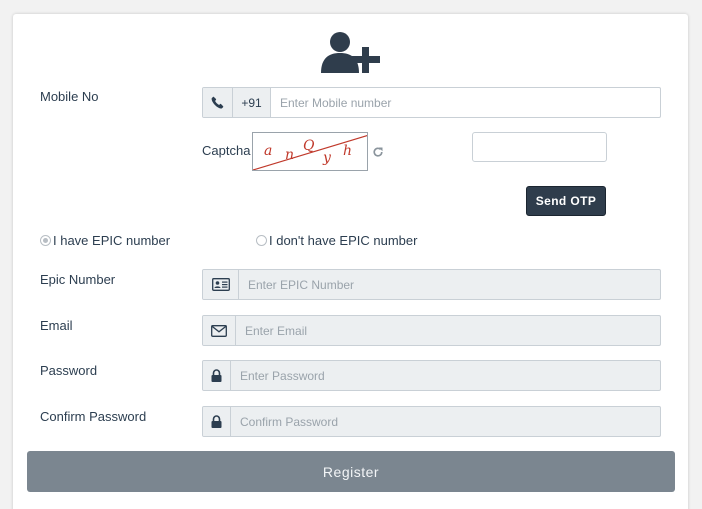  I want to click on email-field, so click(431, 330).